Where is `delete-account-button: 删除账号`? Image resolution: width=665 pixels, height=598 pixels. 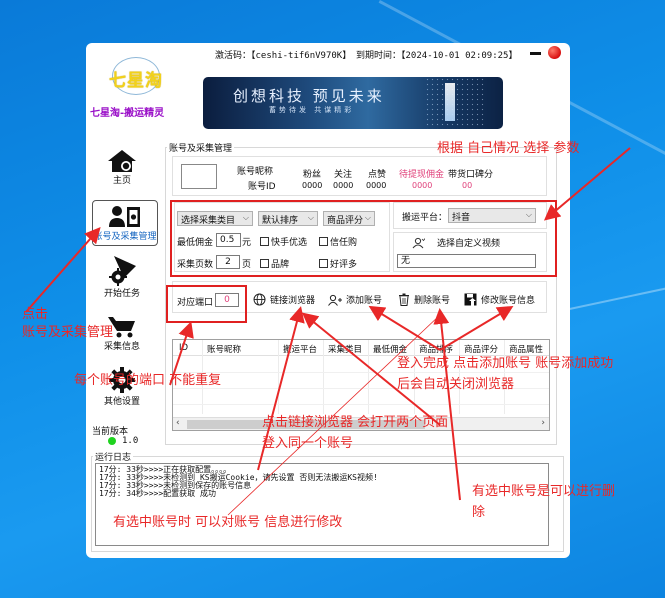
delete-account-button: 删除账号 is located at coordinates (424, 299).